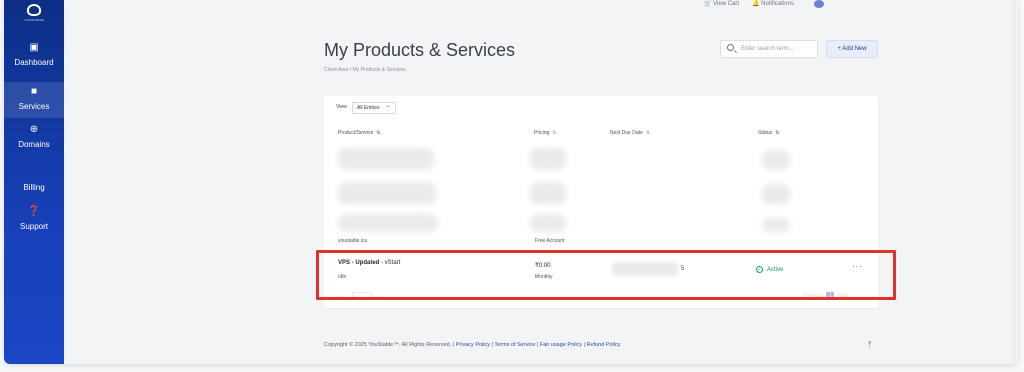 Image resolution: width=1024 pixels, height=372 pixels. I want to click on column-header-status: Status ⇅, so click(768, 133).